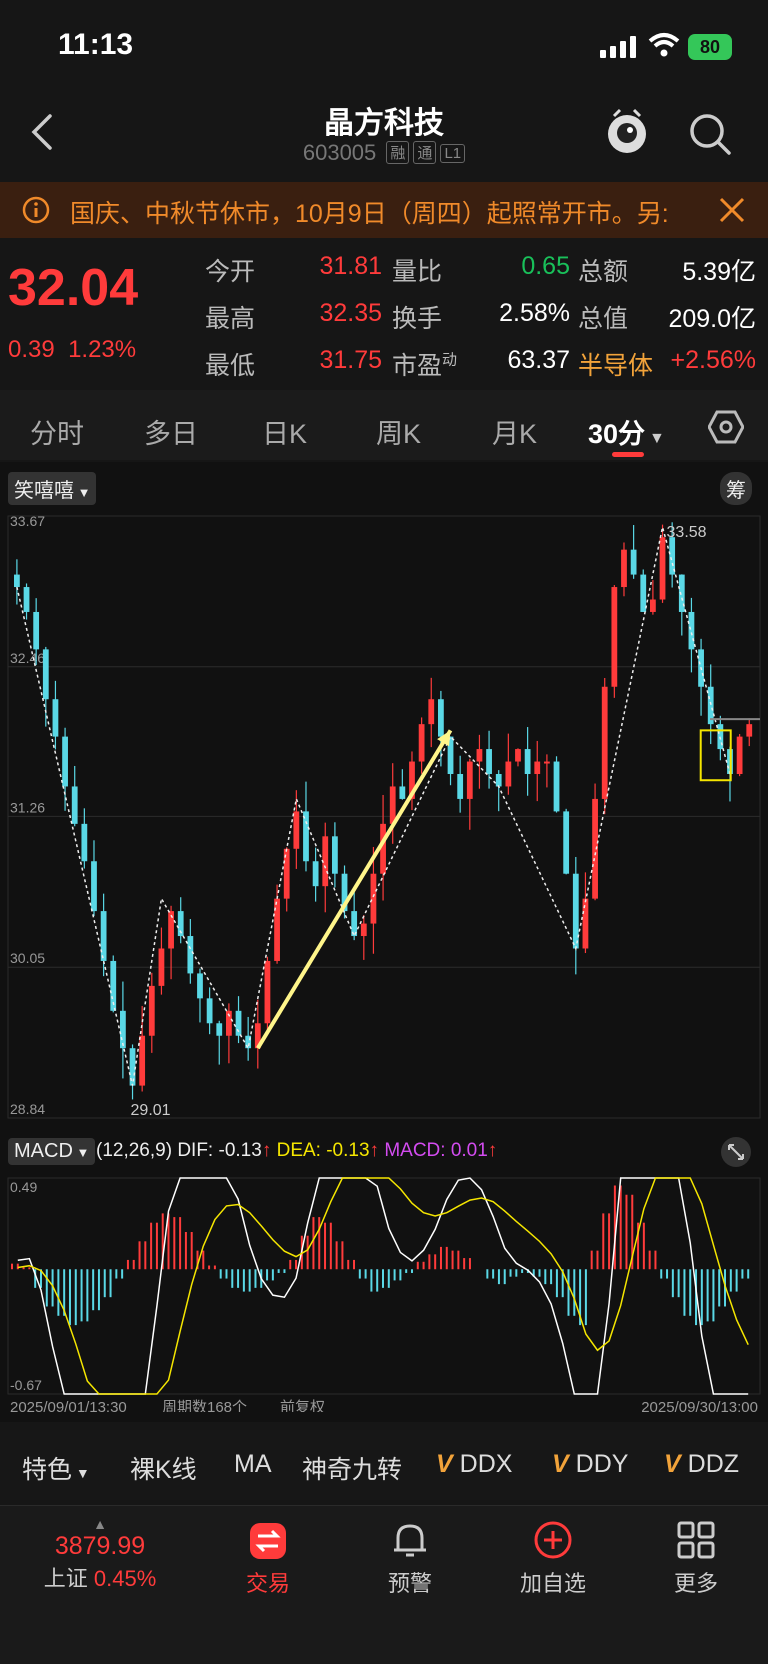  I want to click on label-turnover-rate: 换手, so click(417, 319).